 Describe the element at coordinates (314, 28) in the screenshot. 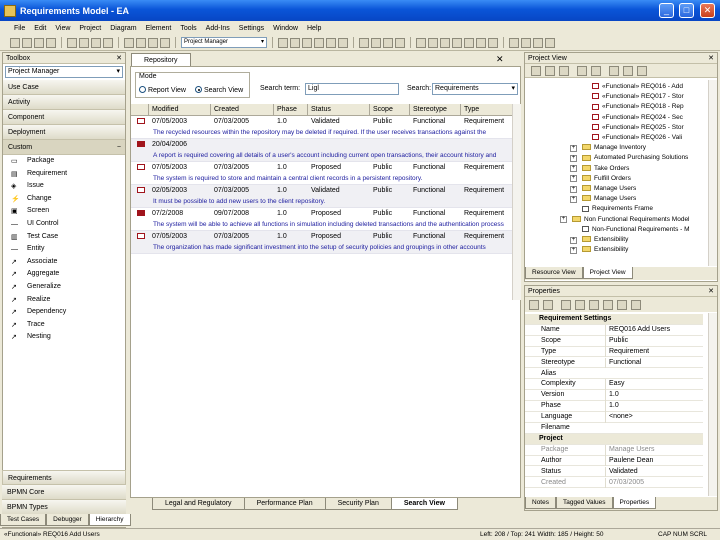

I see `menu-help: Help` at that location.